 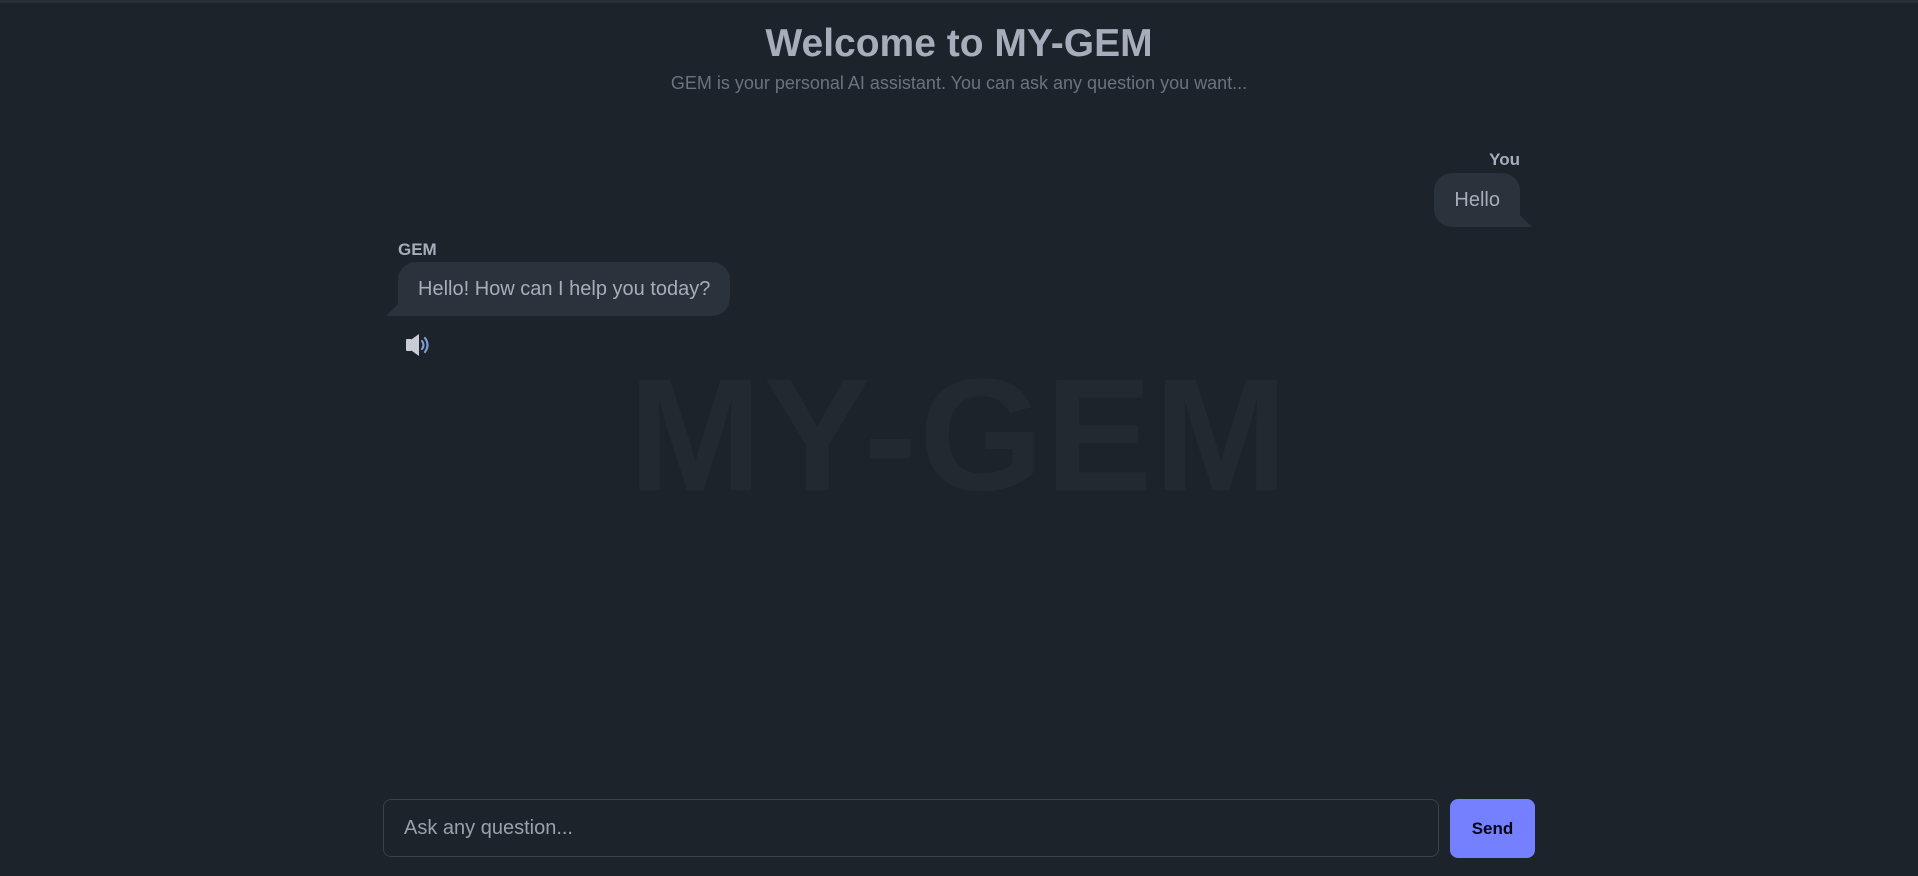 What do you see at coordinates (418, 345) in the screenshot?
I see `speaker-icon` at bounding box center [418, 345].